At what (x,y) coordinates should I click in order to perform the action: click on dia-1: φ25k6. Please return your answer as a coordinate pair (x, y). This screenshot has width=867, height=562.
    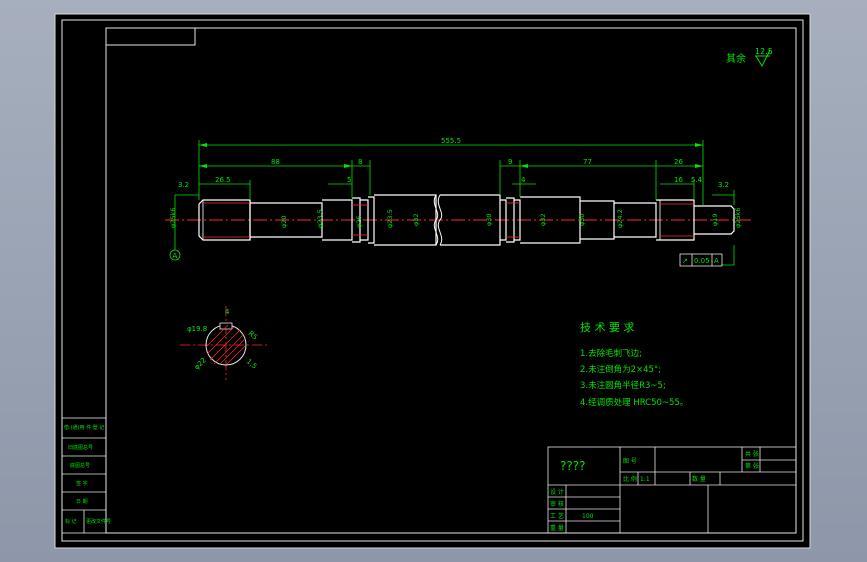
    Looking at the image, I should click on (173, 218).